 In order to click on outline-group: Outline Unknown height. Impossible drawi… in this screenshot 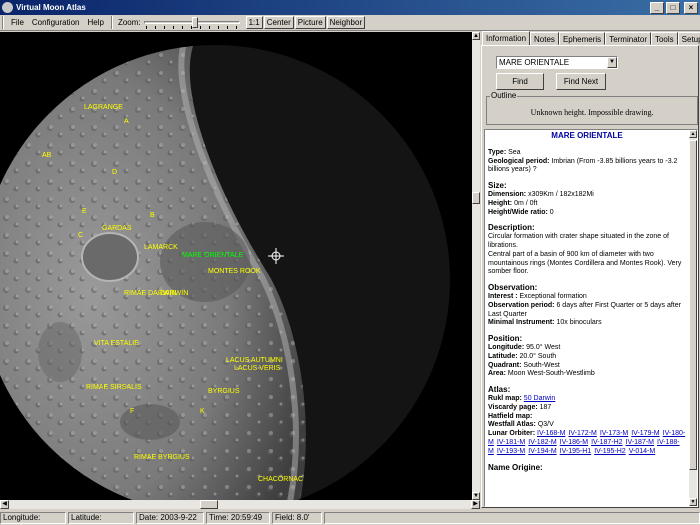, I will do `click(592, 108)`.